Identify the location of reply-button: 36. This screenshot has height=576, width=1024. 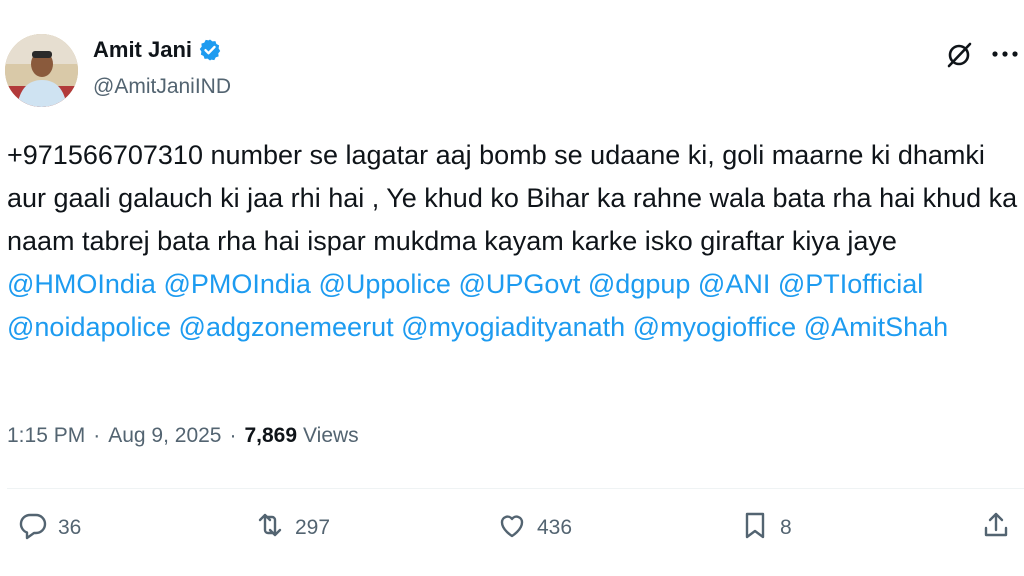
(49, 528).